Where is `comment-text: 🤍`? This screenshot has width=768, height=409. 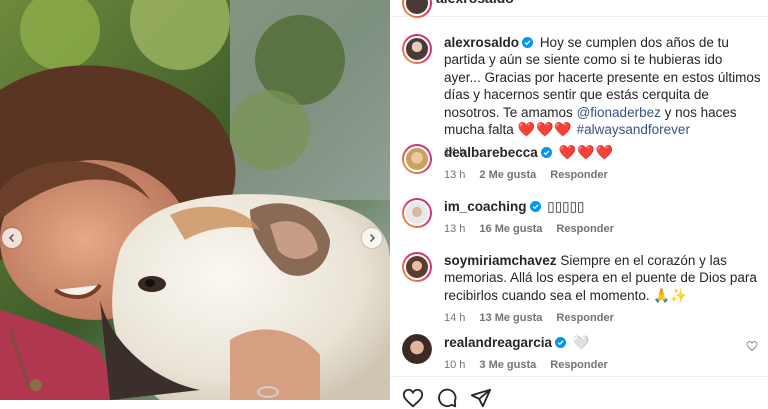
comment-text: 🤍 is located at coordinates (581, 342).